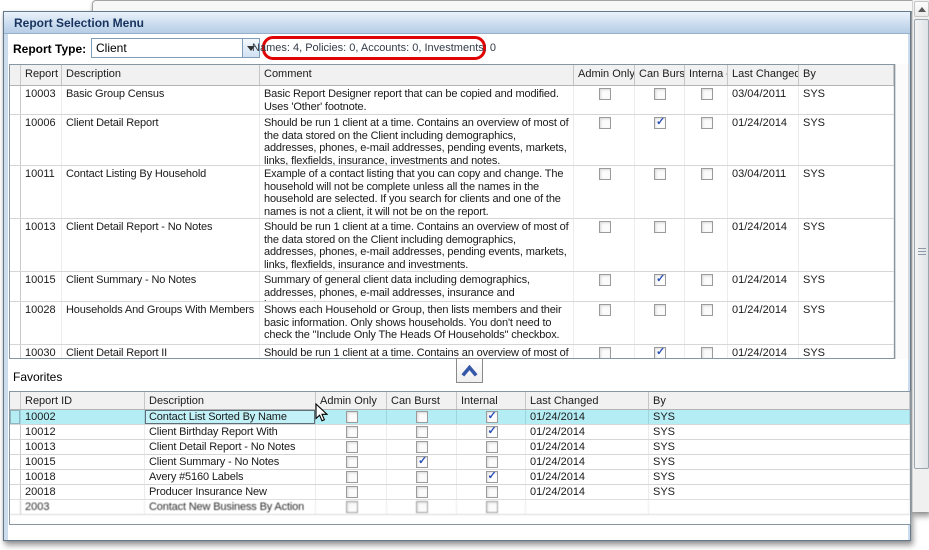 The height and width of the screenshot is (550, 929). What do you see at coordinates (457, 23) in the screenshot?
I see `window-titlebar: Report Selection Menu` at bounding box center [457, 23].